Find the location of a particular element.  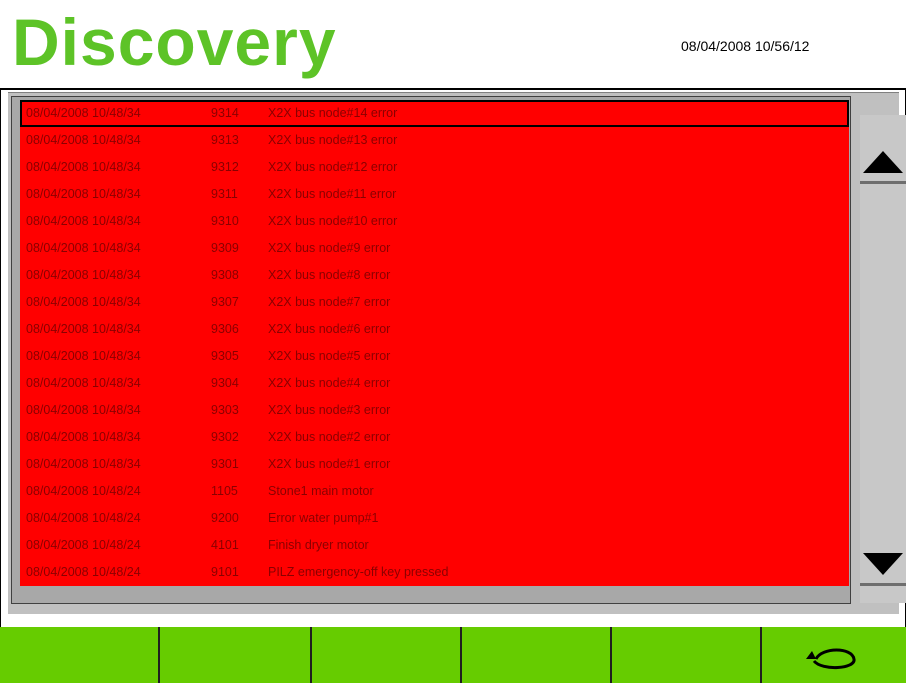

alarm-code: 9303 is located at coordinates (225, 410).